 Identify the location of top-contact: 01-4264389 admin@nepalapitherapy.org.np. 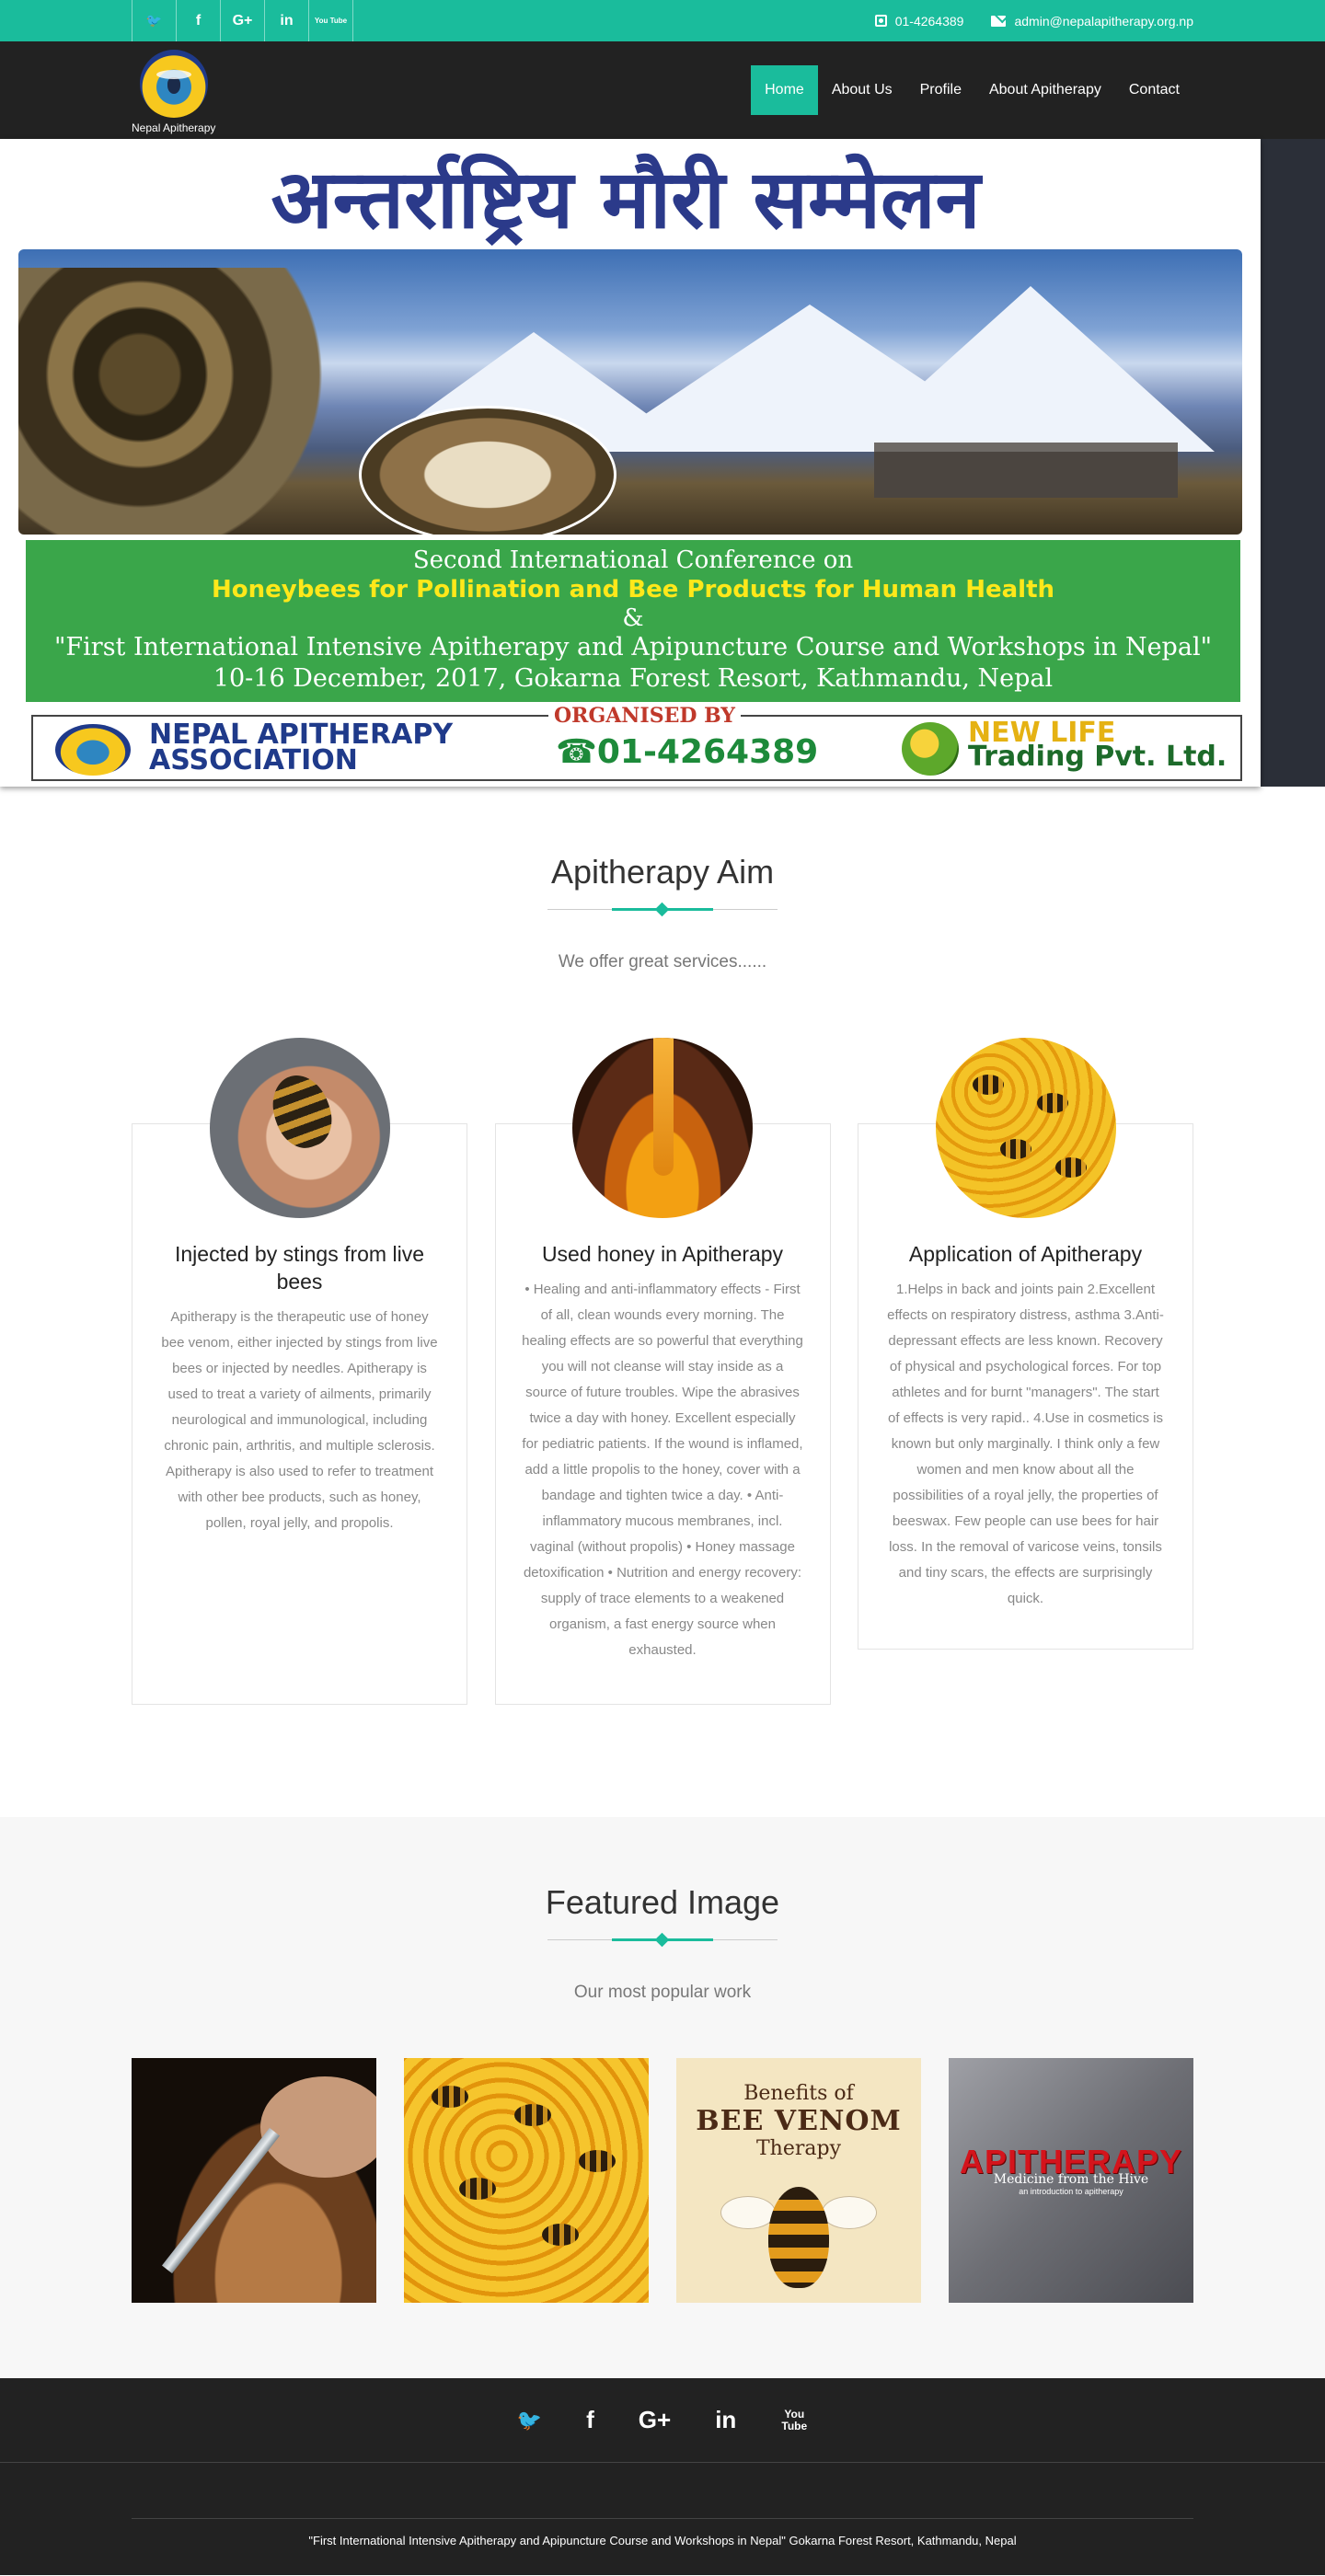
(1033, 21).